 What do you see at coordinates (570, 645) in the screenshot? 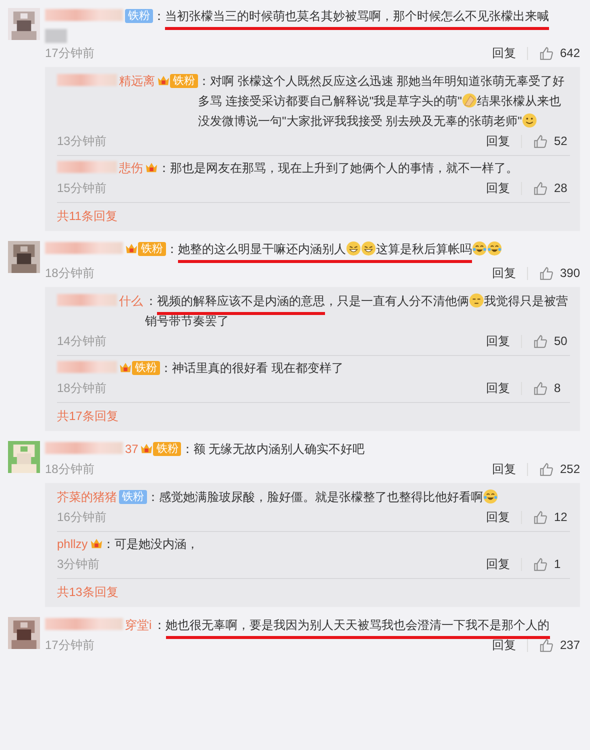
I see `like-count: 237` at bounding box center [570, 645].